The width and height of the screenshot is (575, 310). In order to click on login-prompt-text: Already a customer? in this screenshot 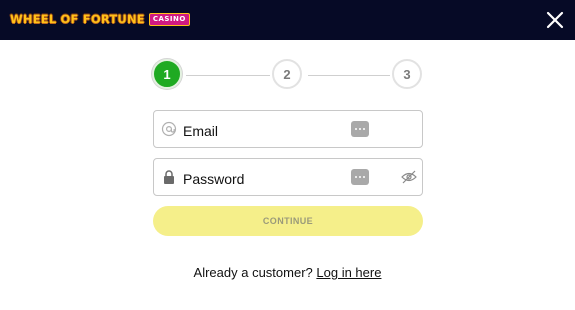, I will do `click(253, 272)`.